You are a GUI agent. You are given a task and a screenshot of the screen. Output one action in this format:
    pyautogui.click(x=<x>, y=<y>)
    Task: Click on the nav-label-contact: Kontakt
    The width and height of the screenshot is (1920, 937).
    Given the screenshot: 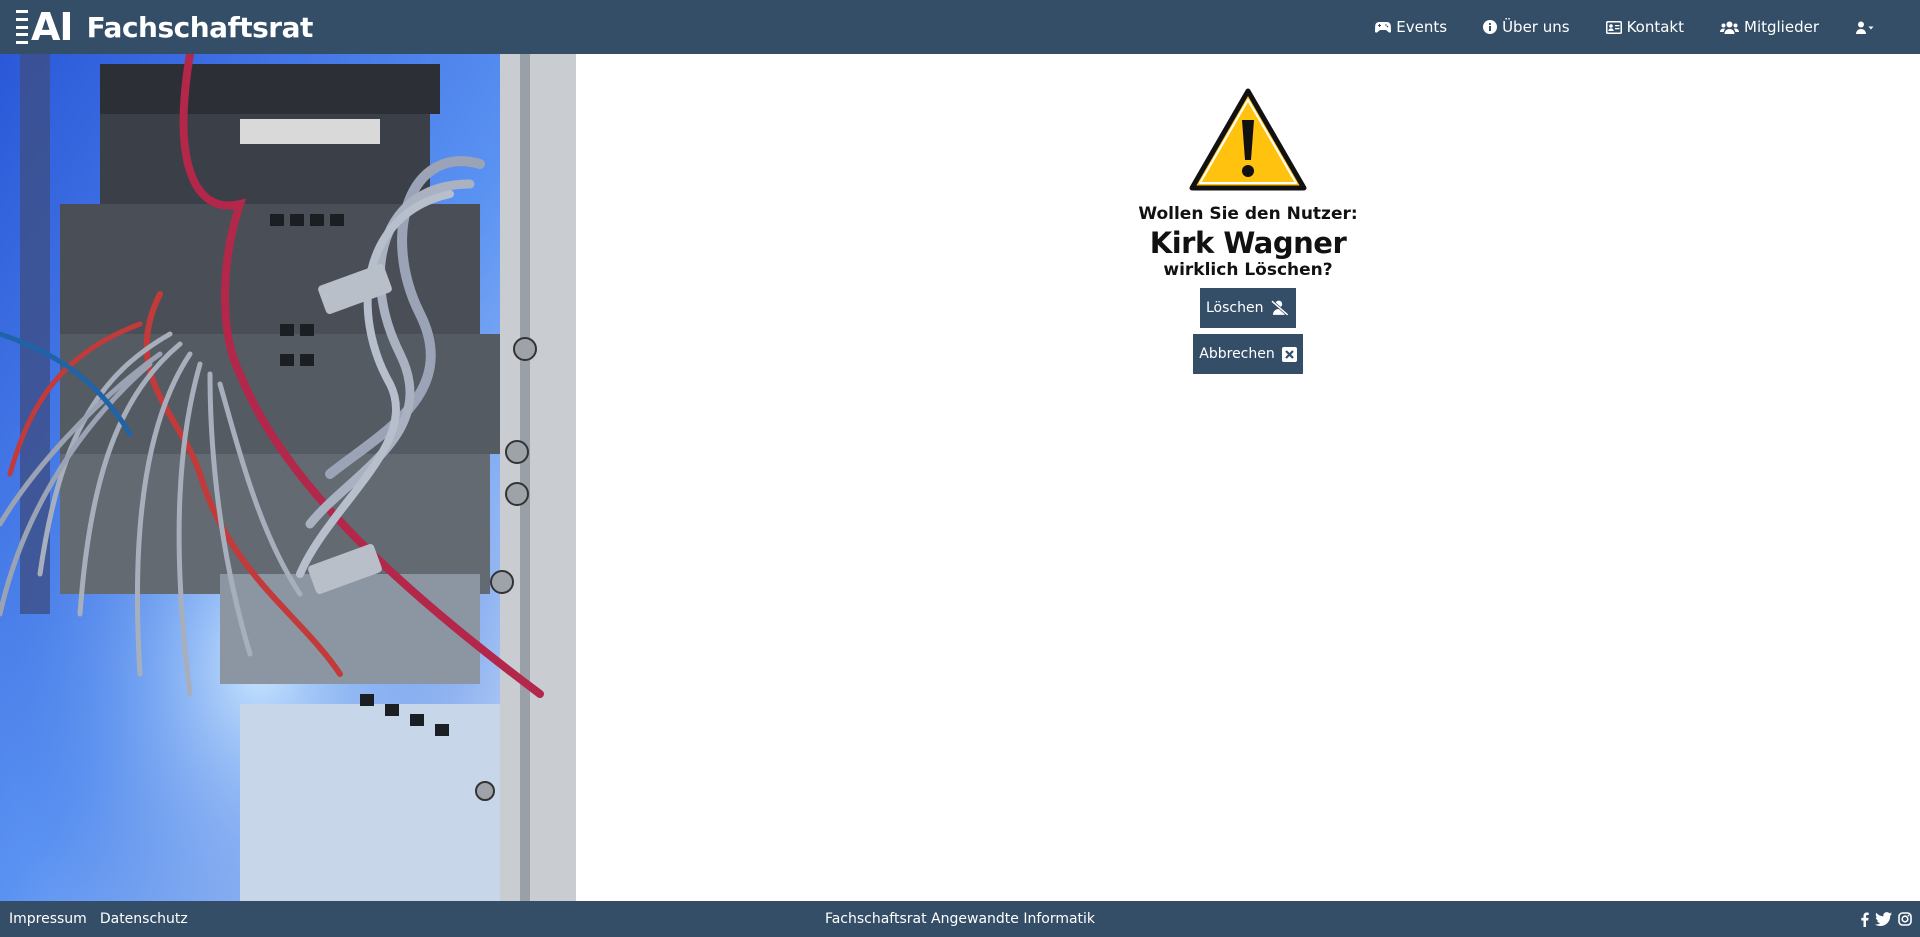 What is the action you would take?
    pyautogui.click(x=1655, y=27)
    